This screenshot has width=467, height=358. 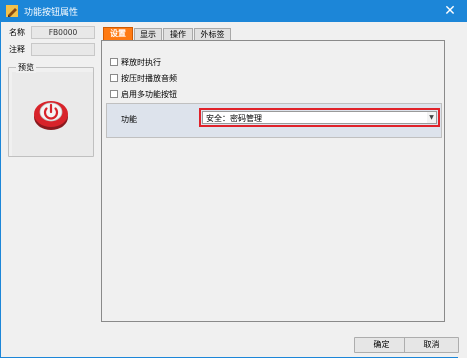 What do you see at coordinates (178, 34) in the screenshot?
I see `tab-operation-label: 操作` at bounding box center [178, 34].